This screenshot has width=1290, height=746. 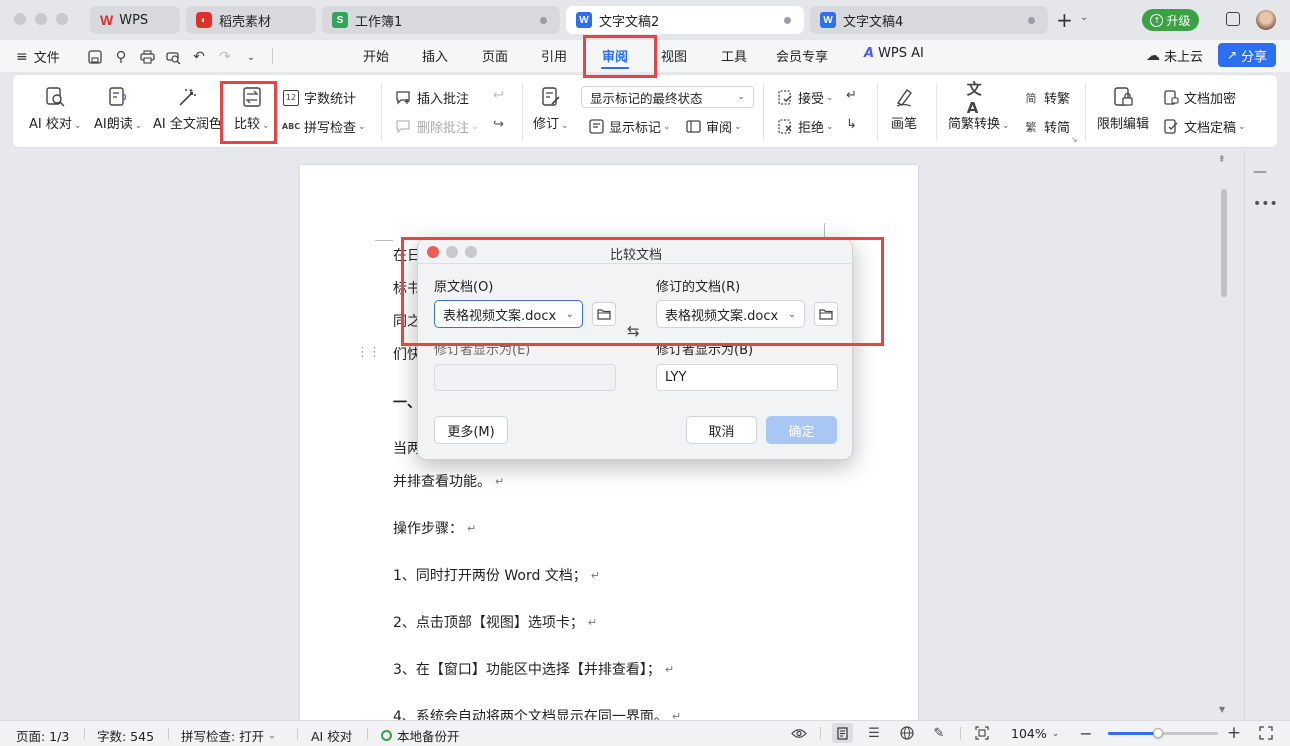 I want to click on ai-read-button: AI朗读 ⌄, so click(x=118, y=108).